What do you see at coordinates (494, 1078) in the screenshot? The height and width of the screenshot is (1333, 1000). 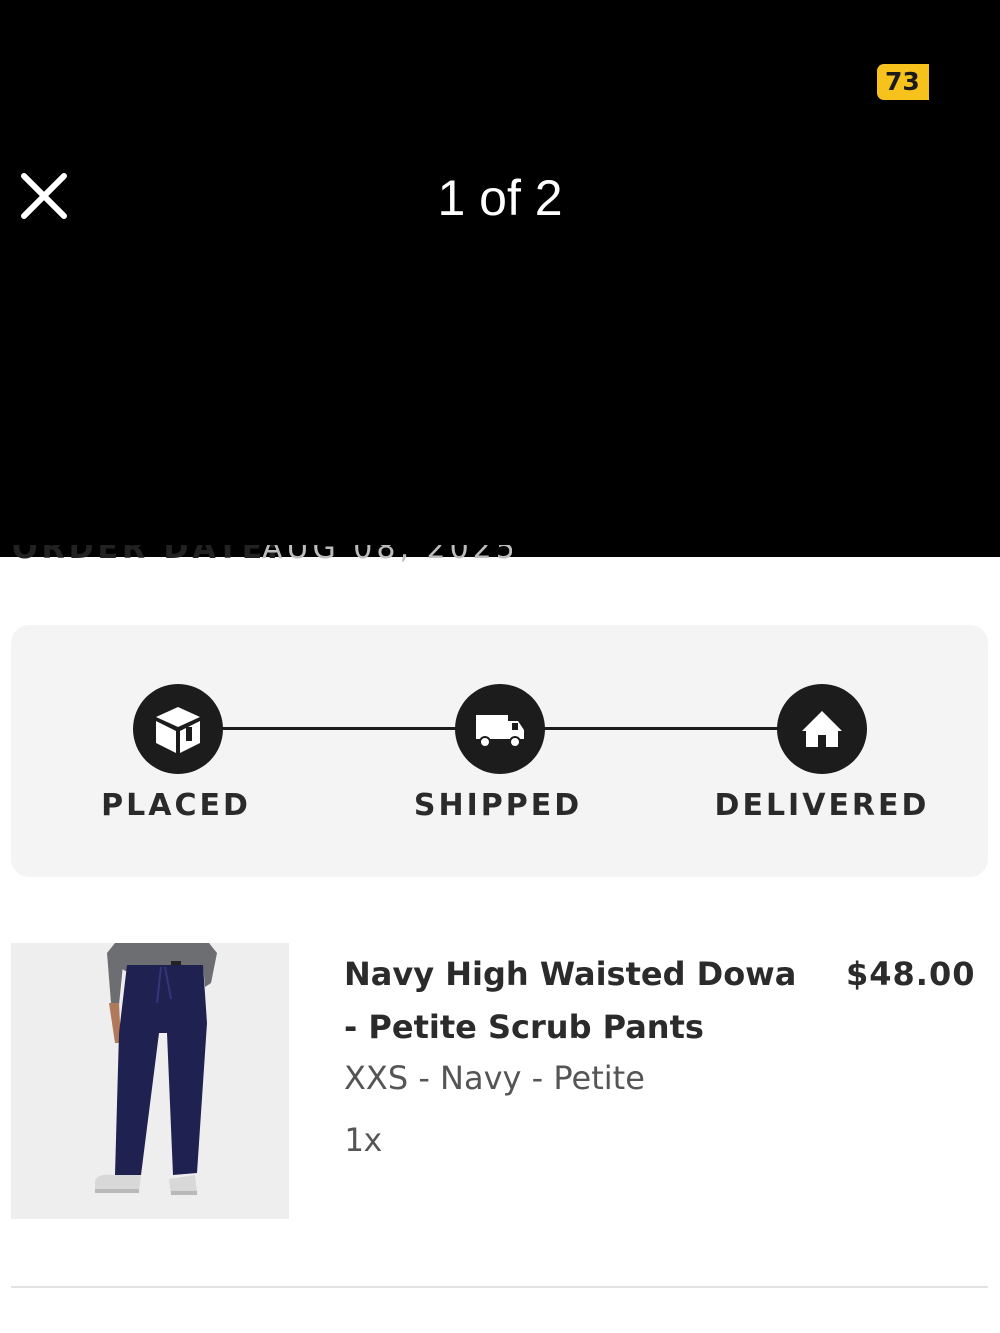 I see `product-variant: XXS - Navy - Petite` at bounding box center [494, 1078].